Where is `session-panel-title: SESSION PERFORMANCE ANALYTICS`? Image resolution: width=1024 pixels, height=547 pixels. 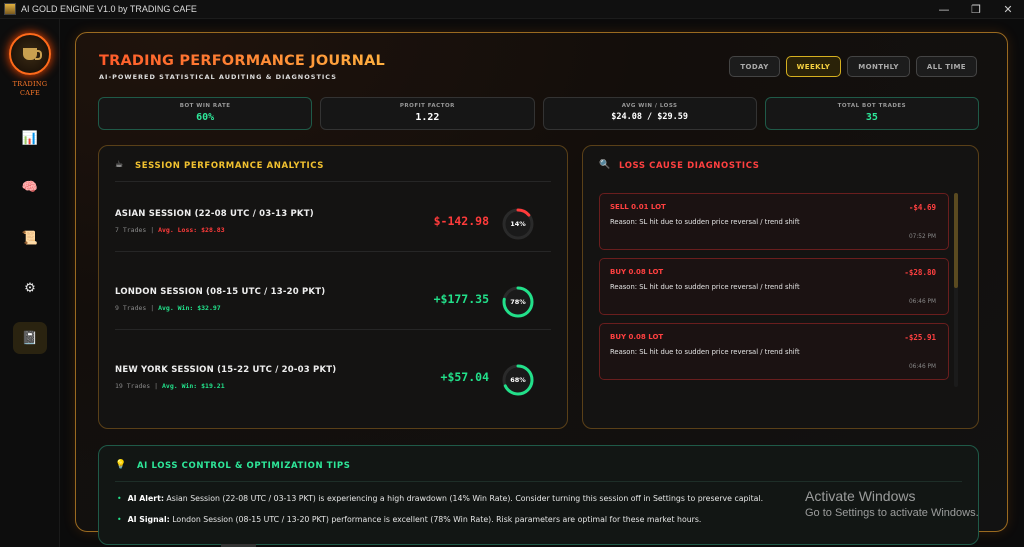
session-panel-title: SESSION PERFORMANCE ANALYTICS is located at coordinates (229, 166).